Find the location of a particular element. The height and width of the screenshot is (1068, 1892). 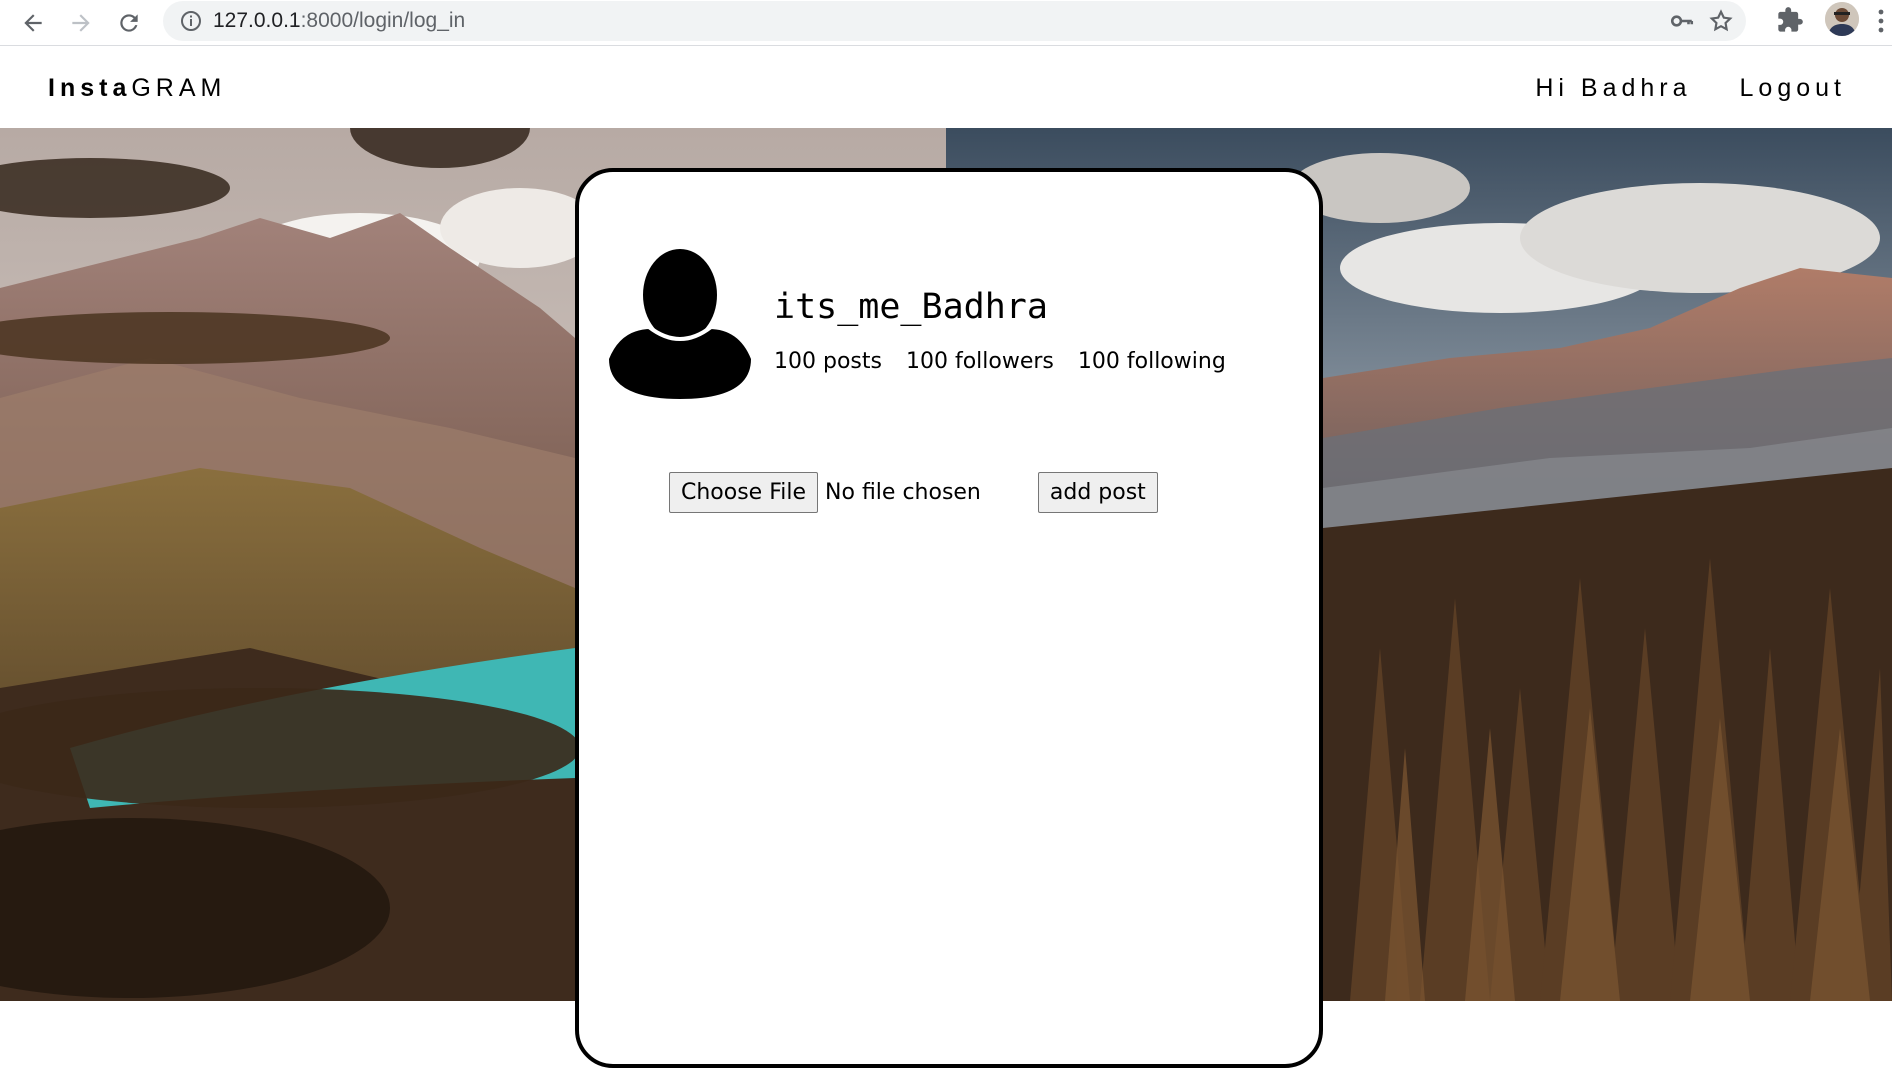

profile-username: its_me_Badhra is located at coordinates (911, 307).